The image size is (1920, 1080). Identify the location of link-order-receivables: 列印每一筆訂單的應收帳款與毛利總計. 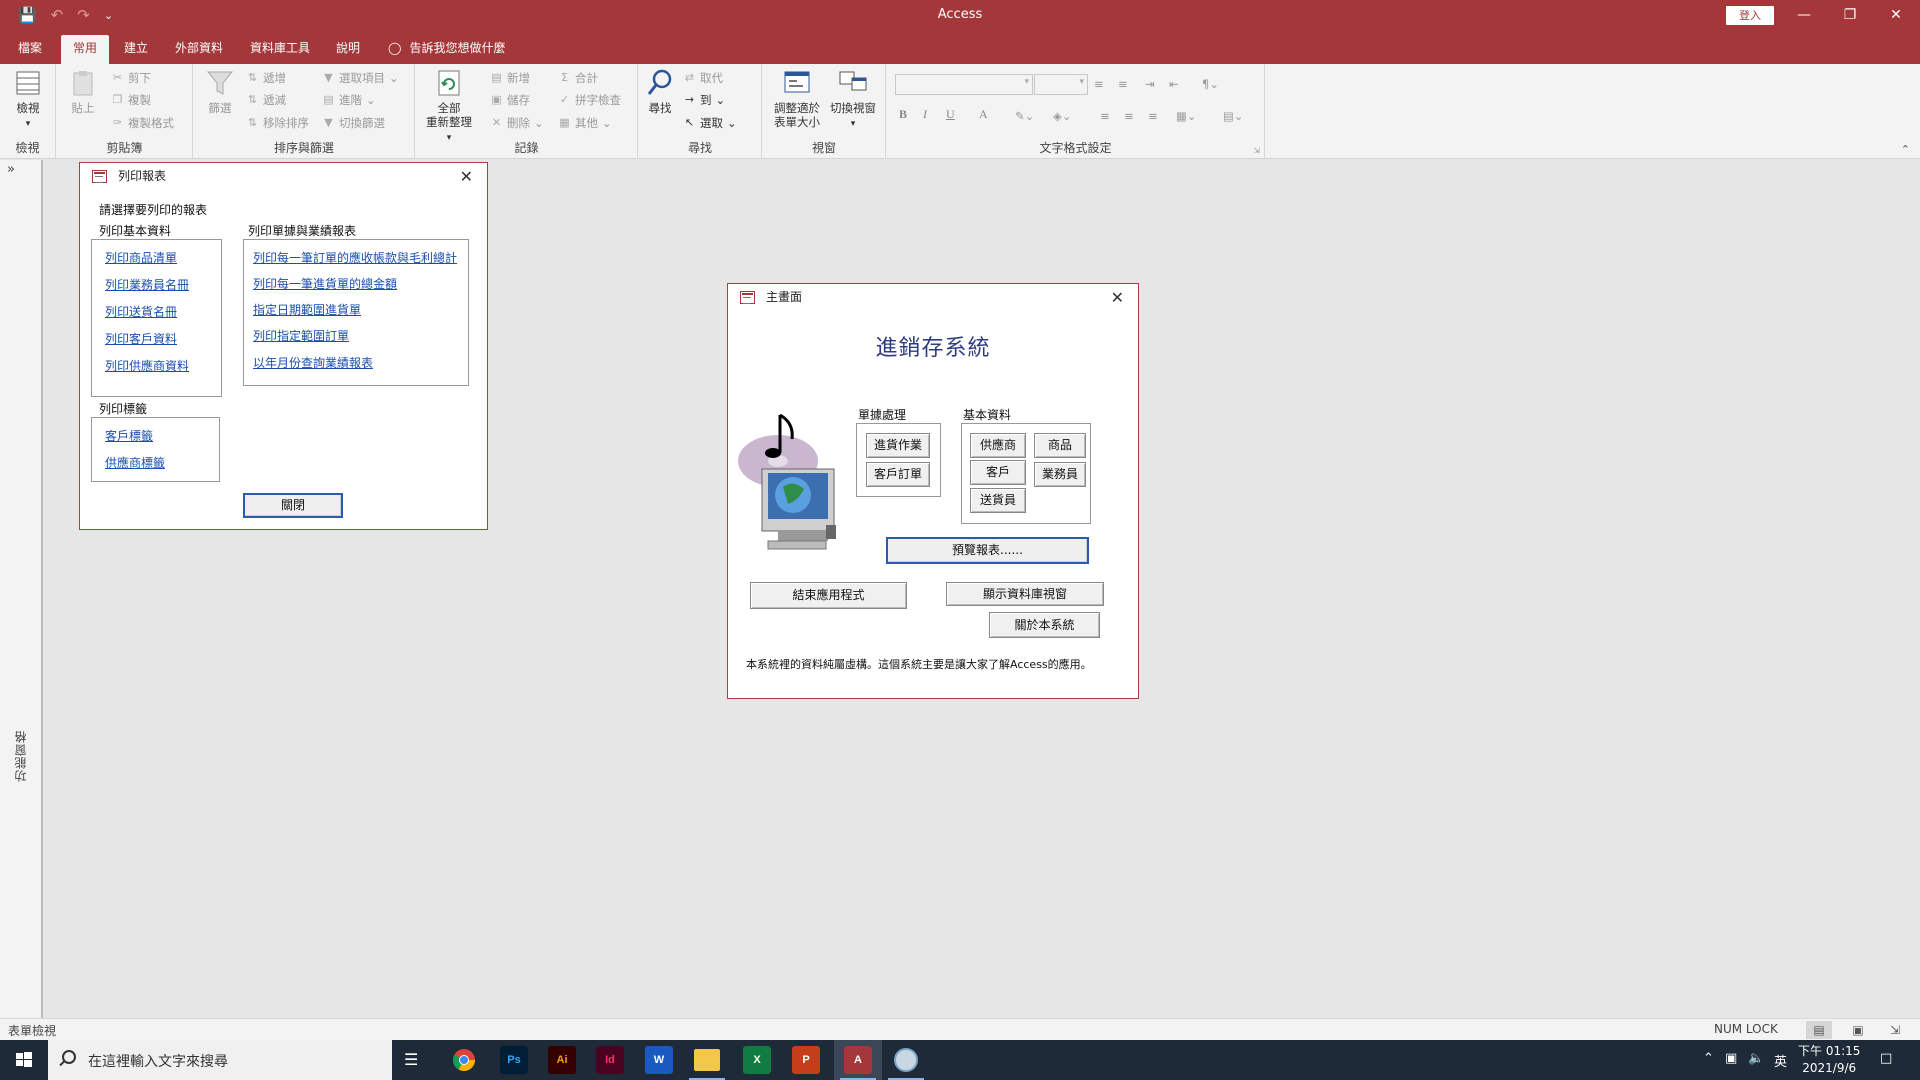
(355, 257).